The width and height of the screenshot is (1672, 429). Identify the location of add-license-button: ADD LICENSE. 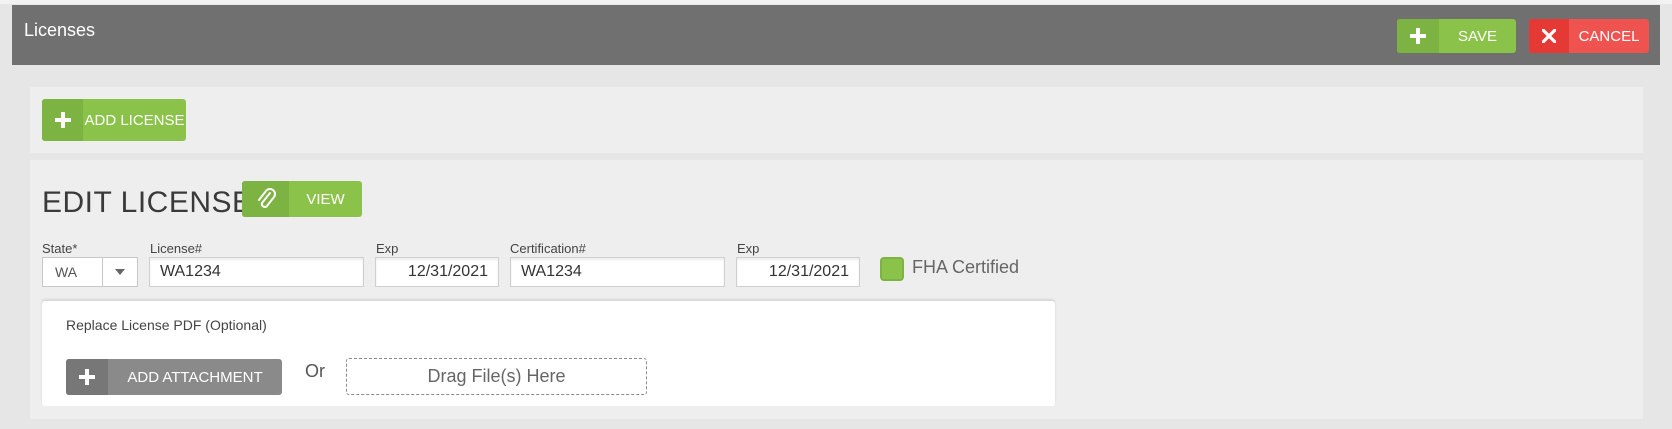
(114, 120).